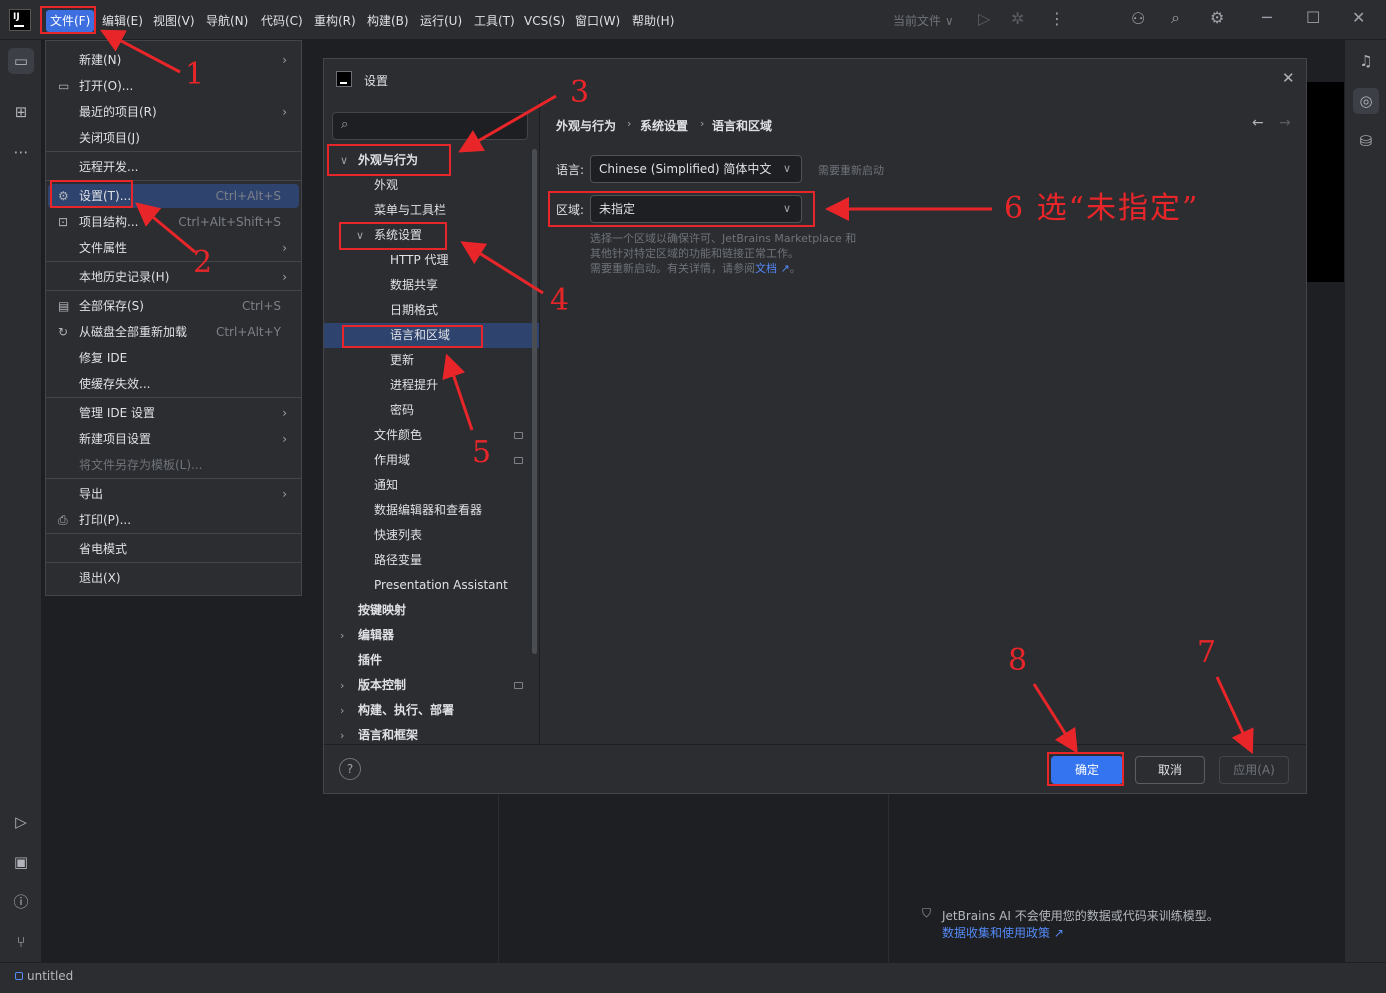 This screenshot has width=1386, height=993. What do you see at coordinates (386, 485) in the screenshot?
I see `settings-tree-item: 通知` at bounding box center [386, 485].